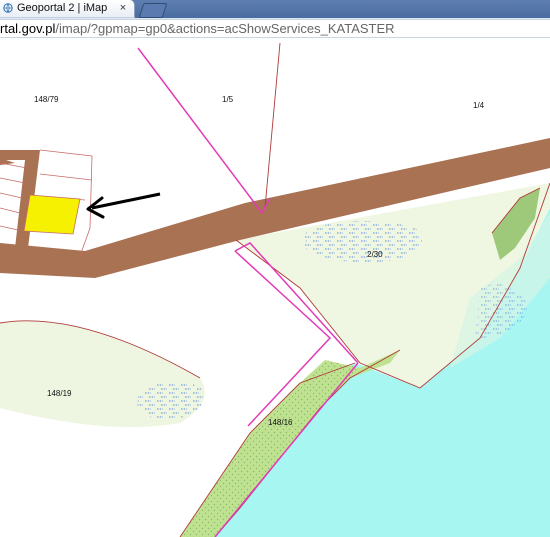  I want to click on browser-tab: Geoportal 2 | iMap ×, so click(67, 9).